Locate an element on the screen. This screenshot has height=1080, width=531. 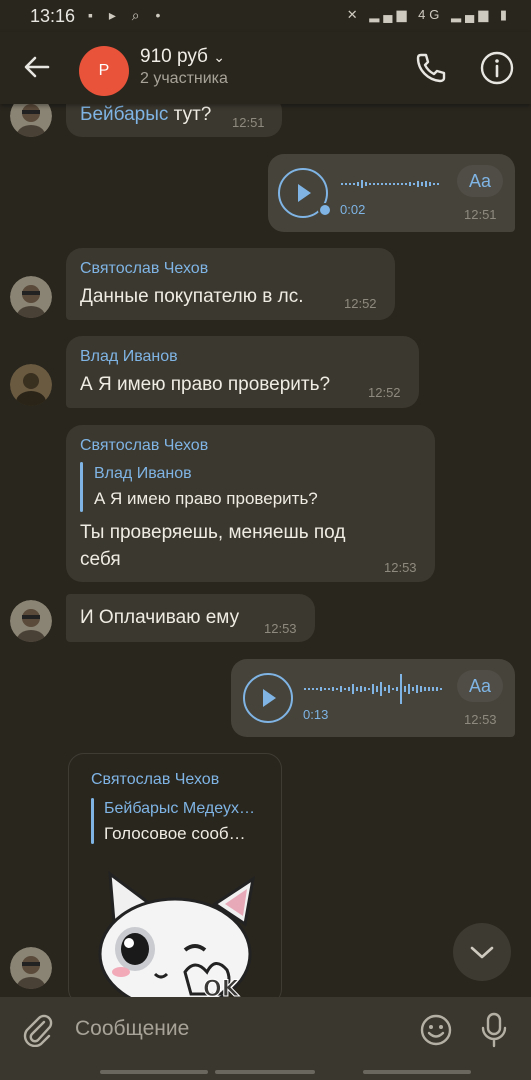
voice-duration: 0:02 is located at coordinates (353, 209).